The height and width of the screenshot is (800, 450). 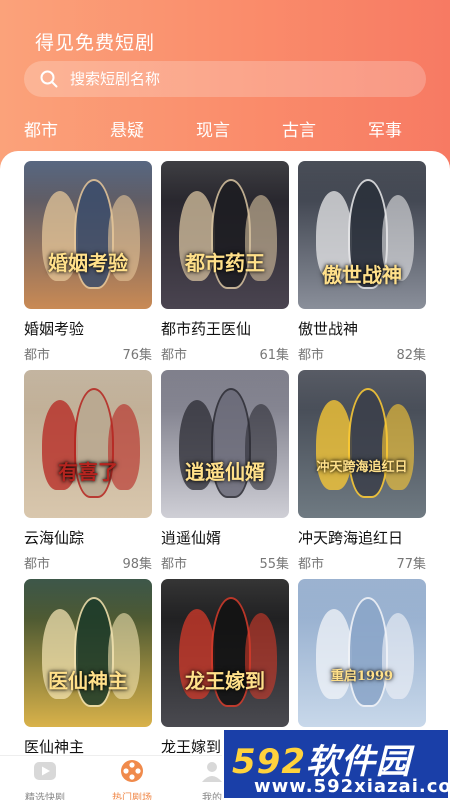 What do you see at coordinates (362, 676) in the screenshot?
I see `poster-title: 重启1999` at bounding box center [362, 676].